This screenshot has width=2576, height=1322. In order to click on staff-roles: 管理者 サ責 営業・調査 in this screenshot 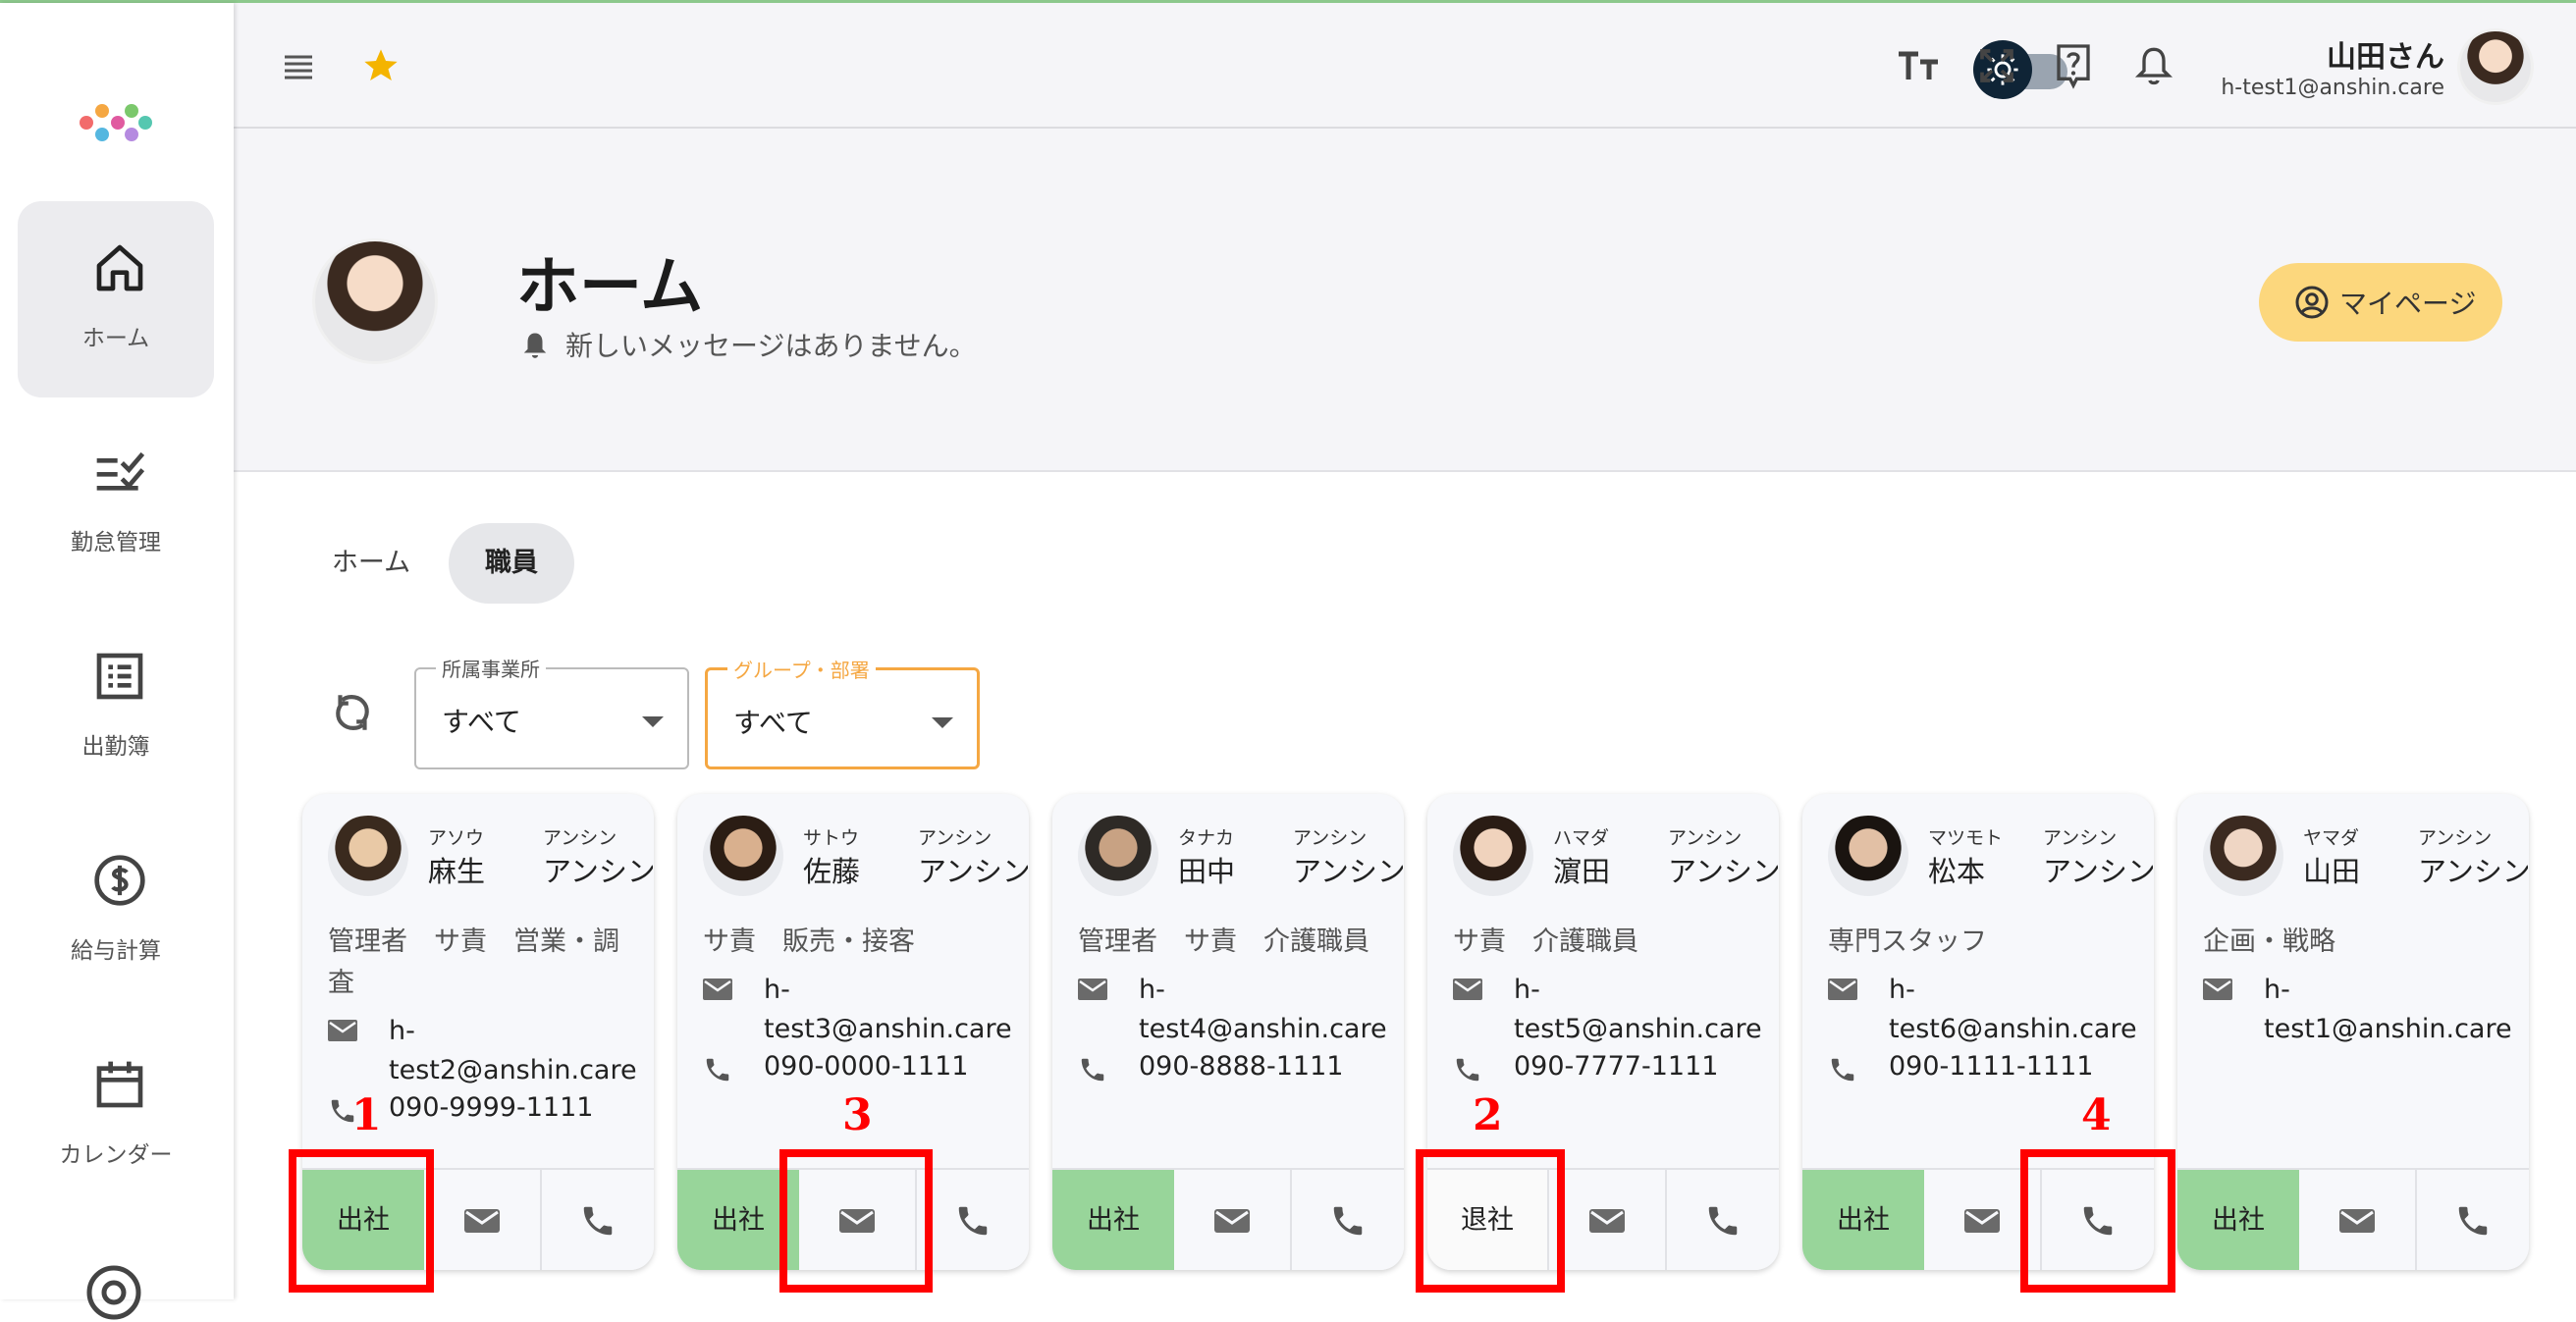, I will do `click(473, 962)`.